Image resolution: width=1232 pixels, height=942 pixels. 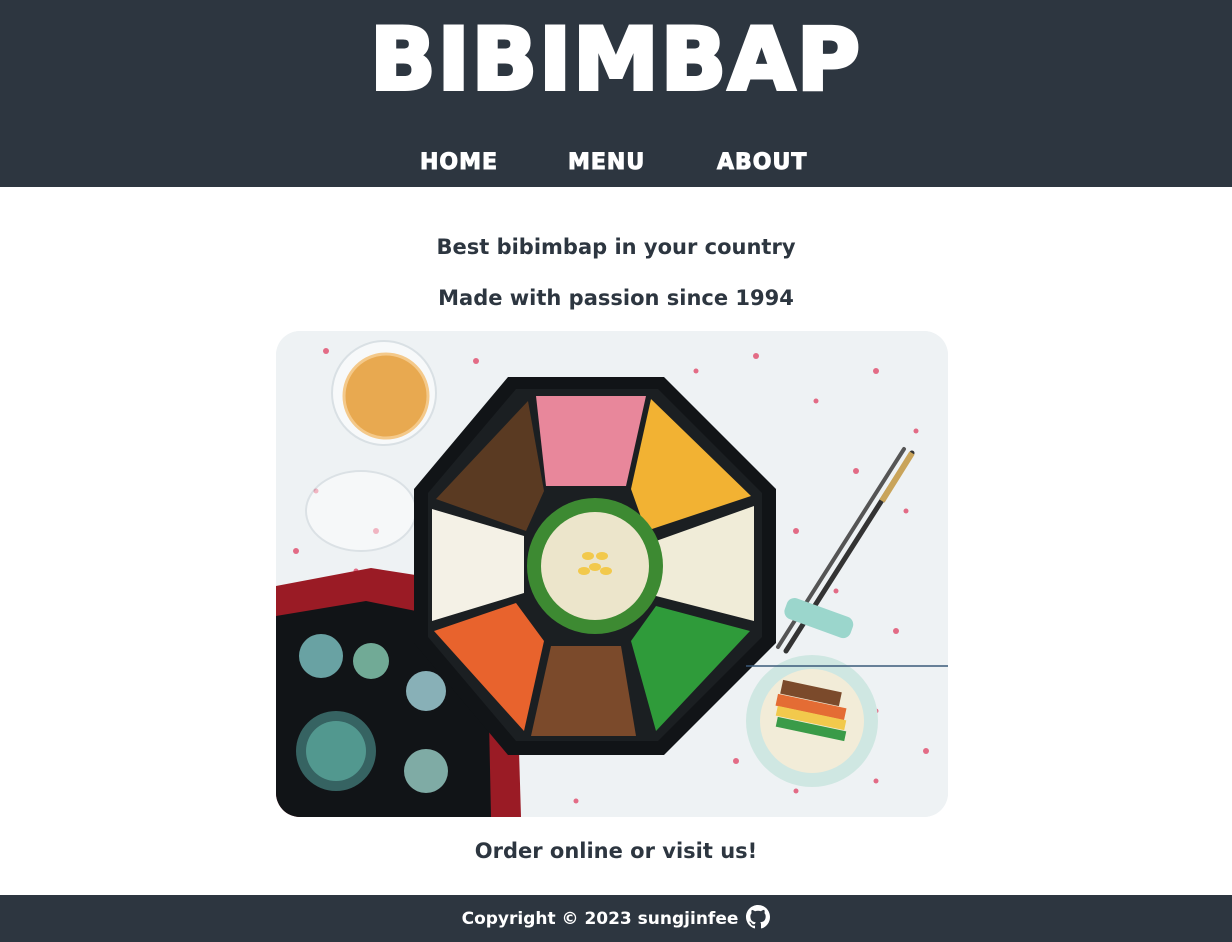 I want to click on copyright-text: Copyright © 2023 sungjinfee, so click(x=600, y=918).